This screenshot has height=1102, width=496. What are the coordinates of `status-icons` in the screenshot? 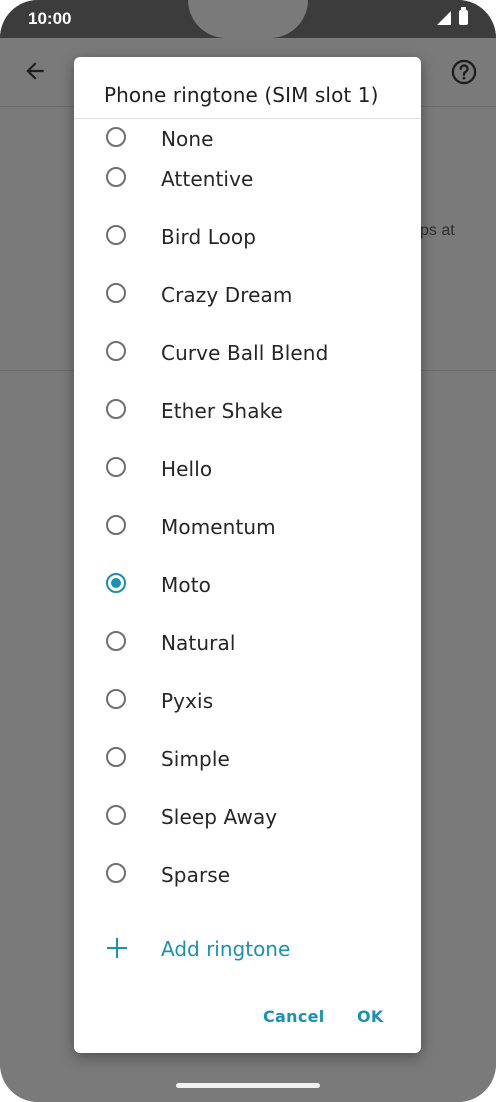 It's located at (452, 16).